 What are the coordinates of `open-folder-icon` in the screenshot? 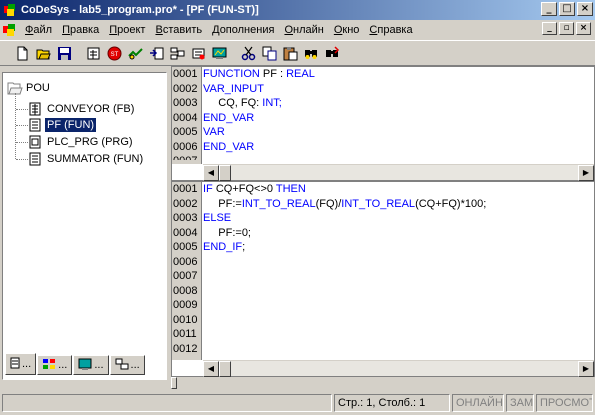 It's located at (43, 53).